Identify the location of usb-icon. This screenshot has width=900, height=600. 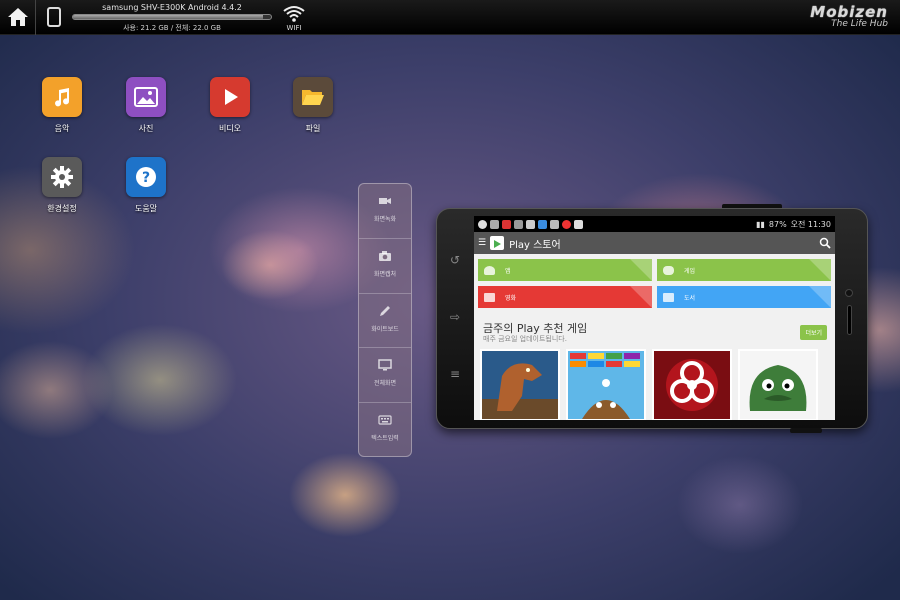
(494, 224).